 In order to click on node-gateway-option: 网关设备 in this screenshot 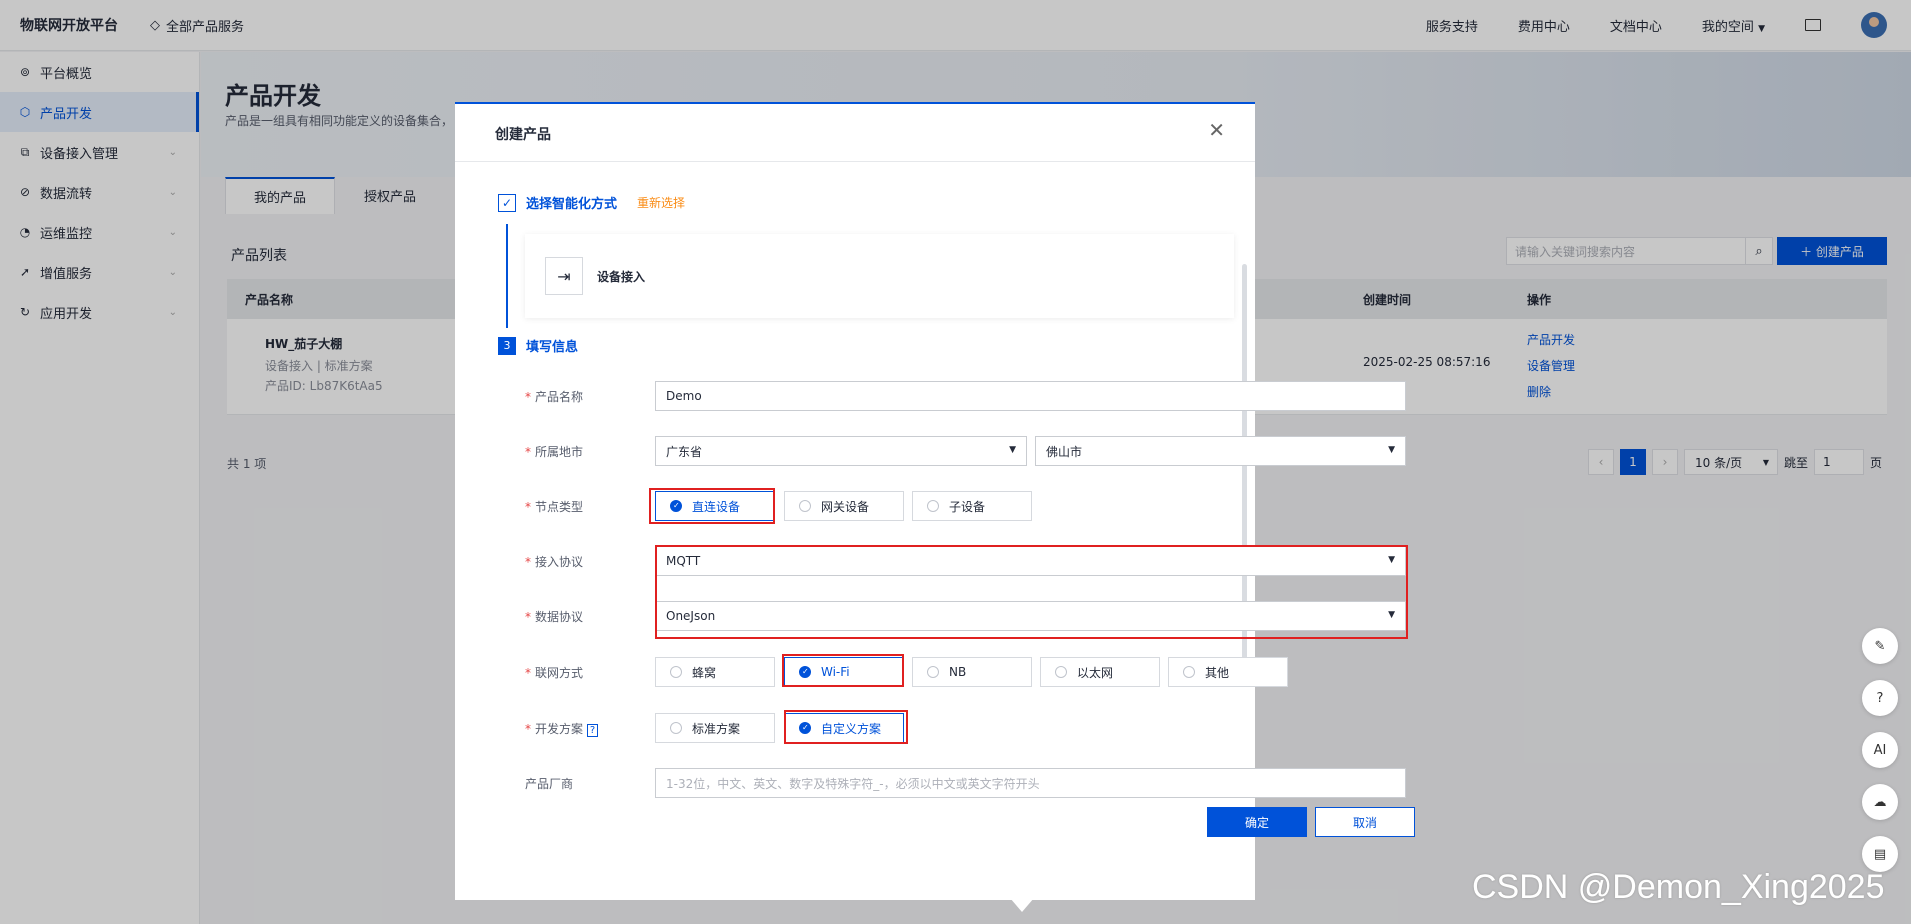, I will do `click(844, 506)`.